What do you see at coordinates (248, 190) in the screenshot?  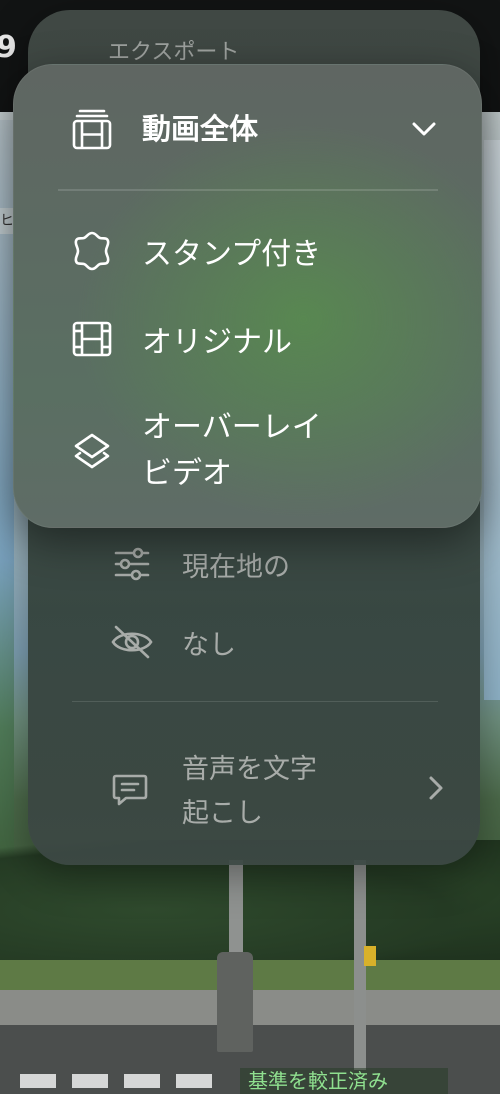 I see `submenu-divider` at bounding box center [248, 190].